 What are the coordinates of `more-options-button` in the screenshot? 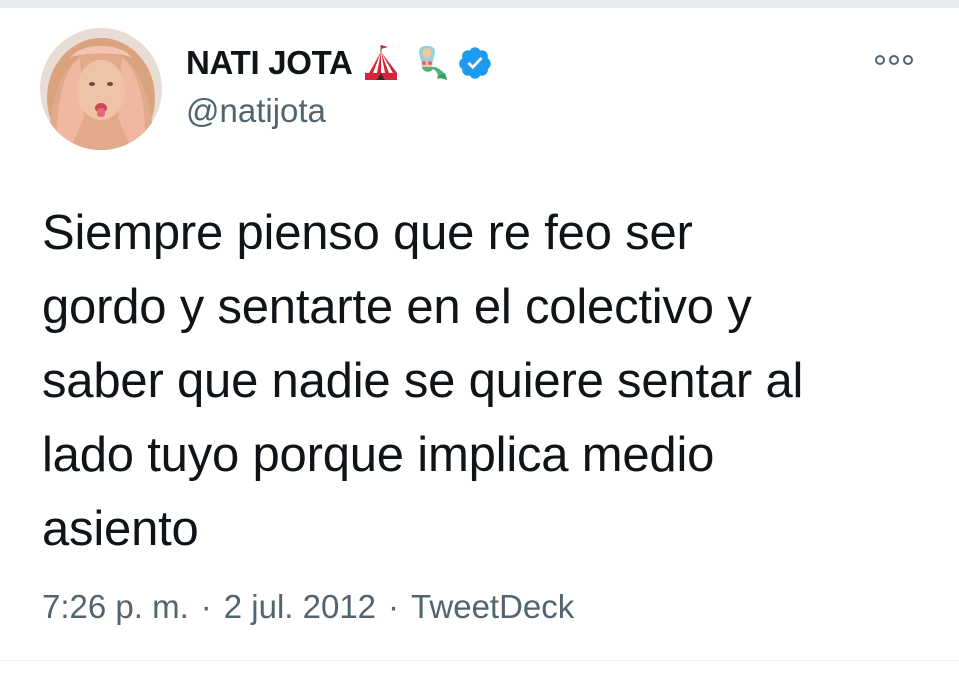 It's located at (894, 60).